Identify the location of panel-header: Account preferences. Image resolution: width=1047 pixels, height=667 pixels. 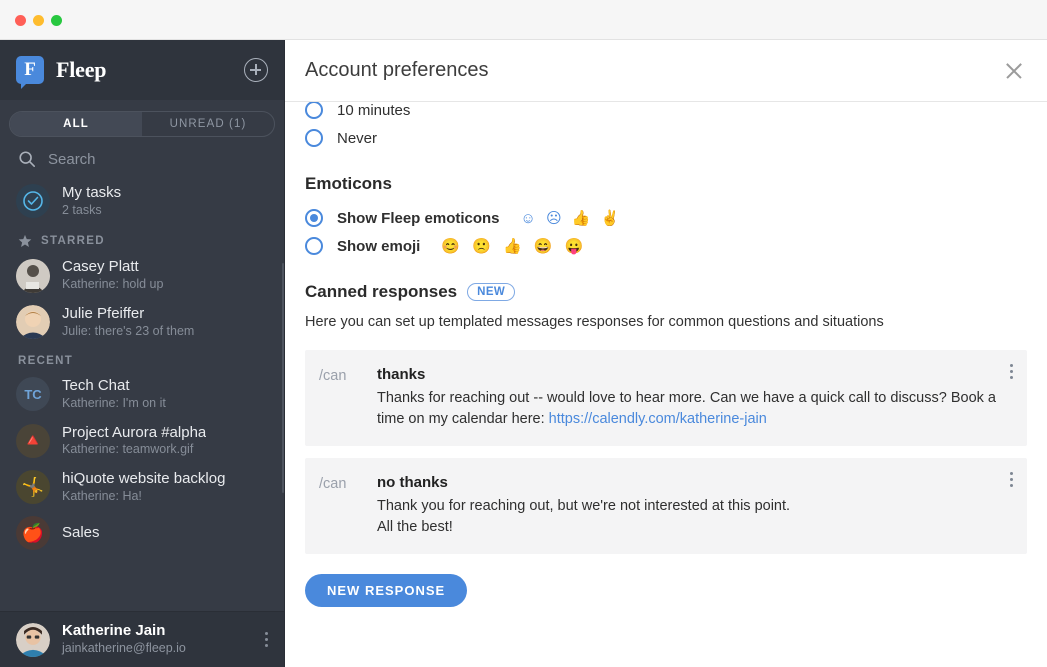
(666, 71).